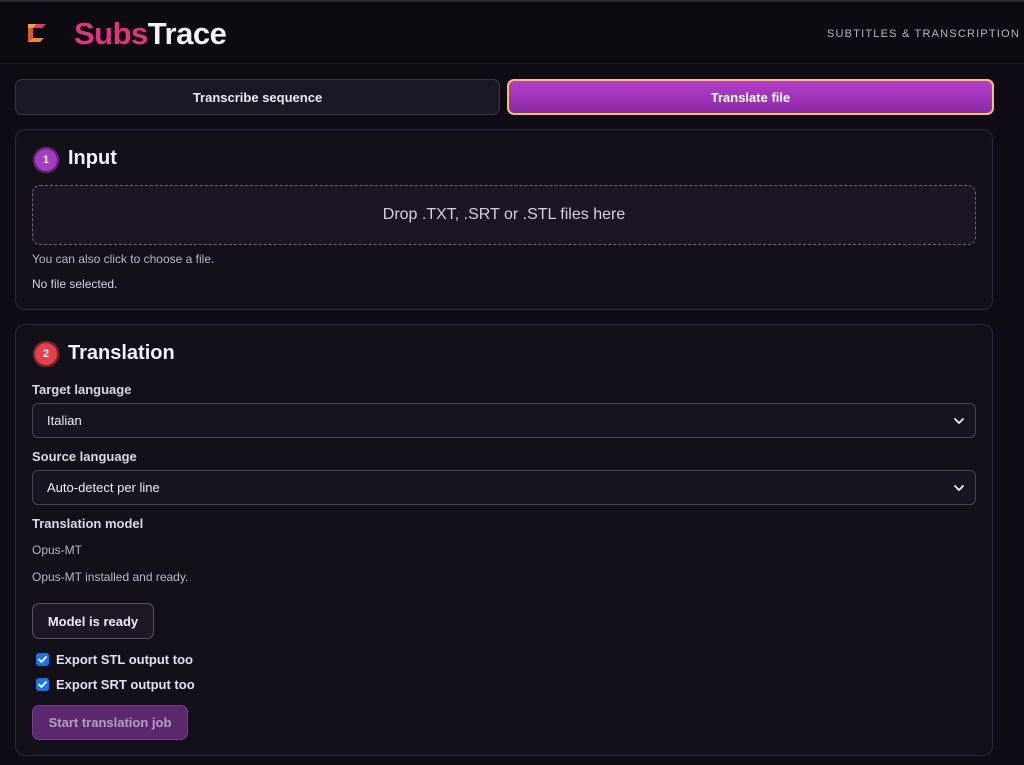  What do you see at coordinates (92, 158) in the screenshot?
I see `input-title: Input` at bounding box center [92, 158].